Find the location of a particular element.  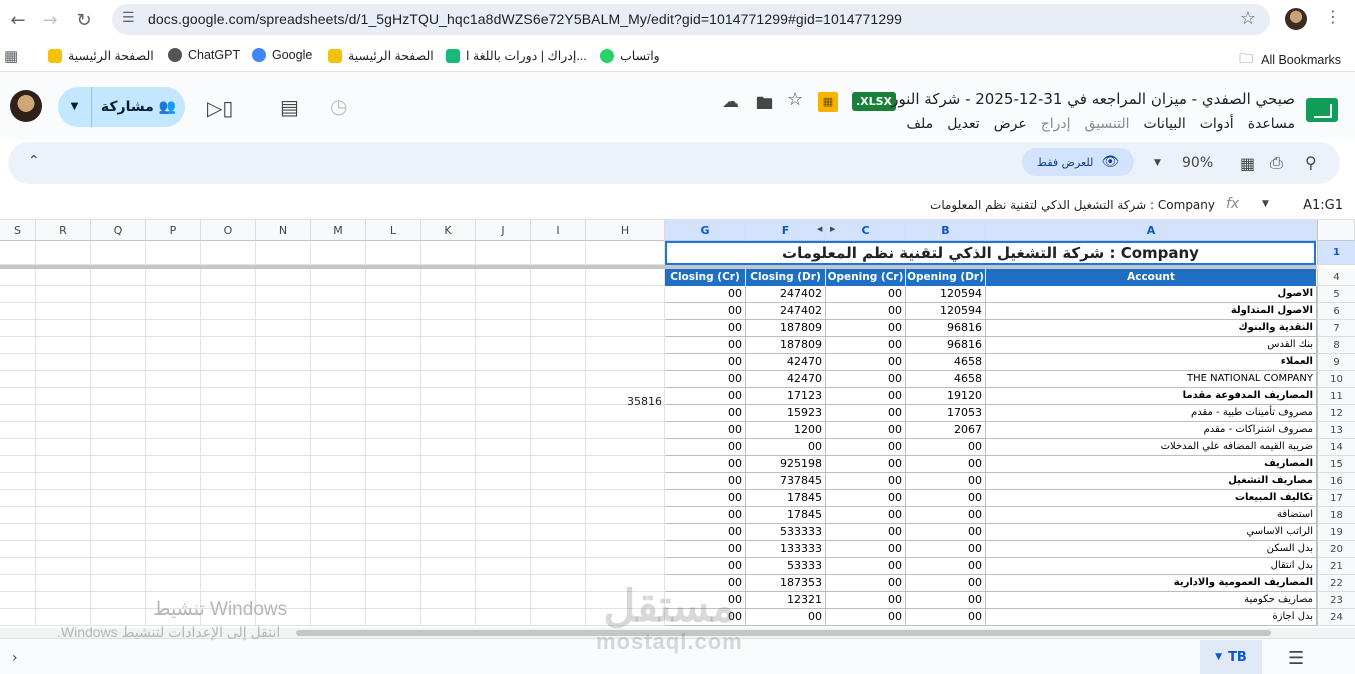

closing-dr-cell: 17845 is located at coordinates (786, 498).